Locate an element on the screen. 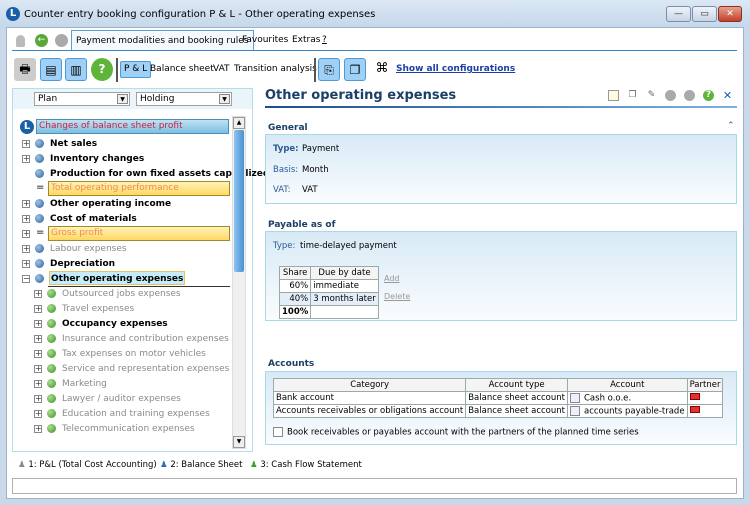 Image resolution: width=750 pixels, height=505 pixels. forward-icon is located at coordinates (61, 40).